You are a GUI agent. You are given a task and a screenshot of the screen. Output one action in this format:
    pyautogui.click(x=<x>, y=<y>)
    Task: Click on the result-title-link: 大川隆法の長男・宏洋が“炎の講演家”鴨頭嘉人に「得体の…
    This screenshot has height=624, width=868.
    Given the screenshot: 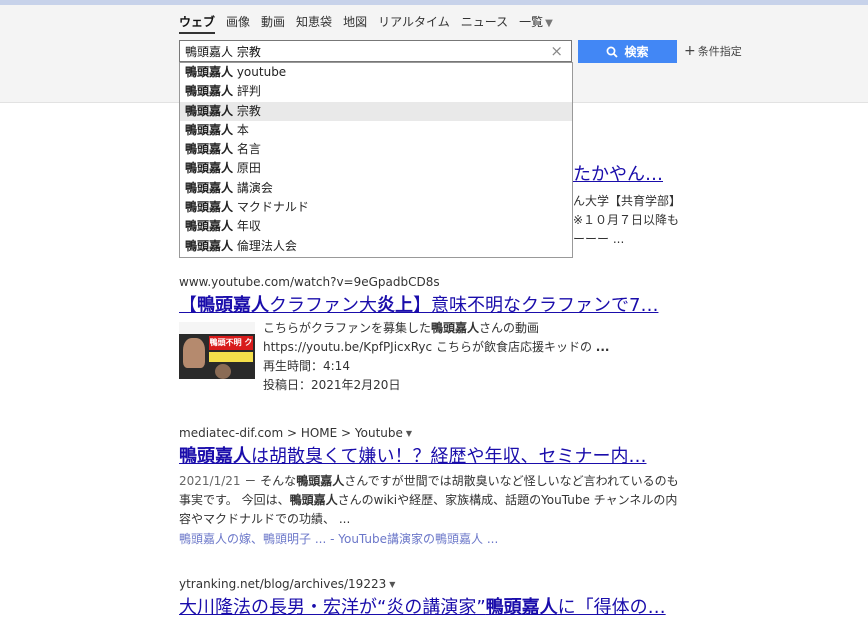 What is the action you would take?
    pyautogui.click(x=434, y=606)
    